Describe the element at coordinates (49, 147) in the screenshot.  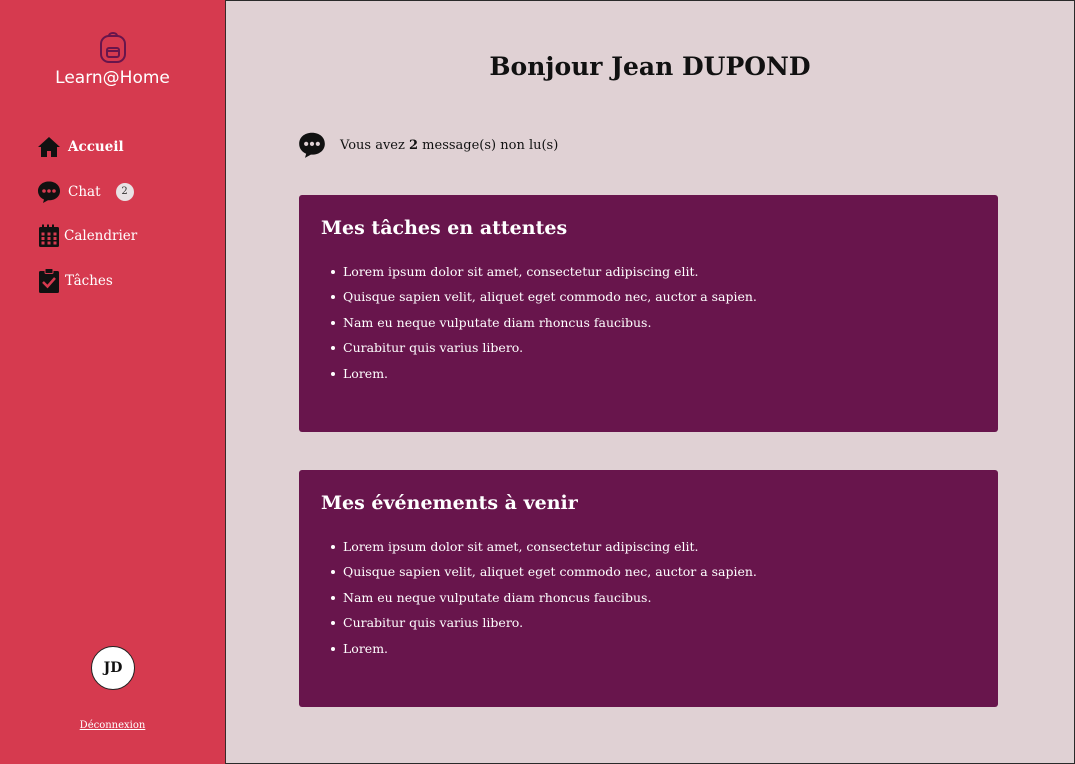
I see `home-icon` at that location.